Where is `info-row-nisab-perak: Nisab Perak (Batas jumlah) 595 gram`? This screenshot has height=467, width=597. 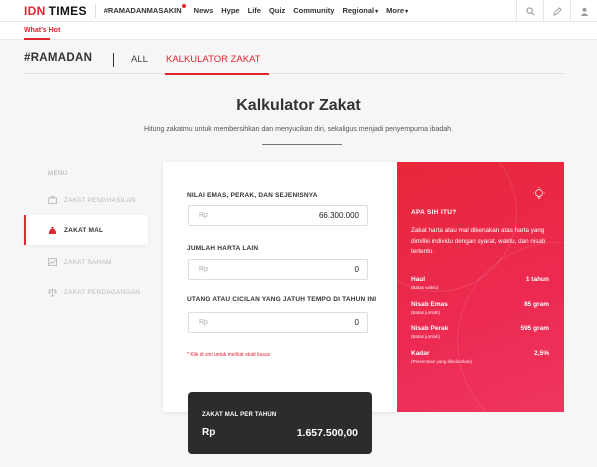
info-row-nisab-perak: Nisab Perak (Batas jumlah) 595 gram is located at coordinates (480, 332).